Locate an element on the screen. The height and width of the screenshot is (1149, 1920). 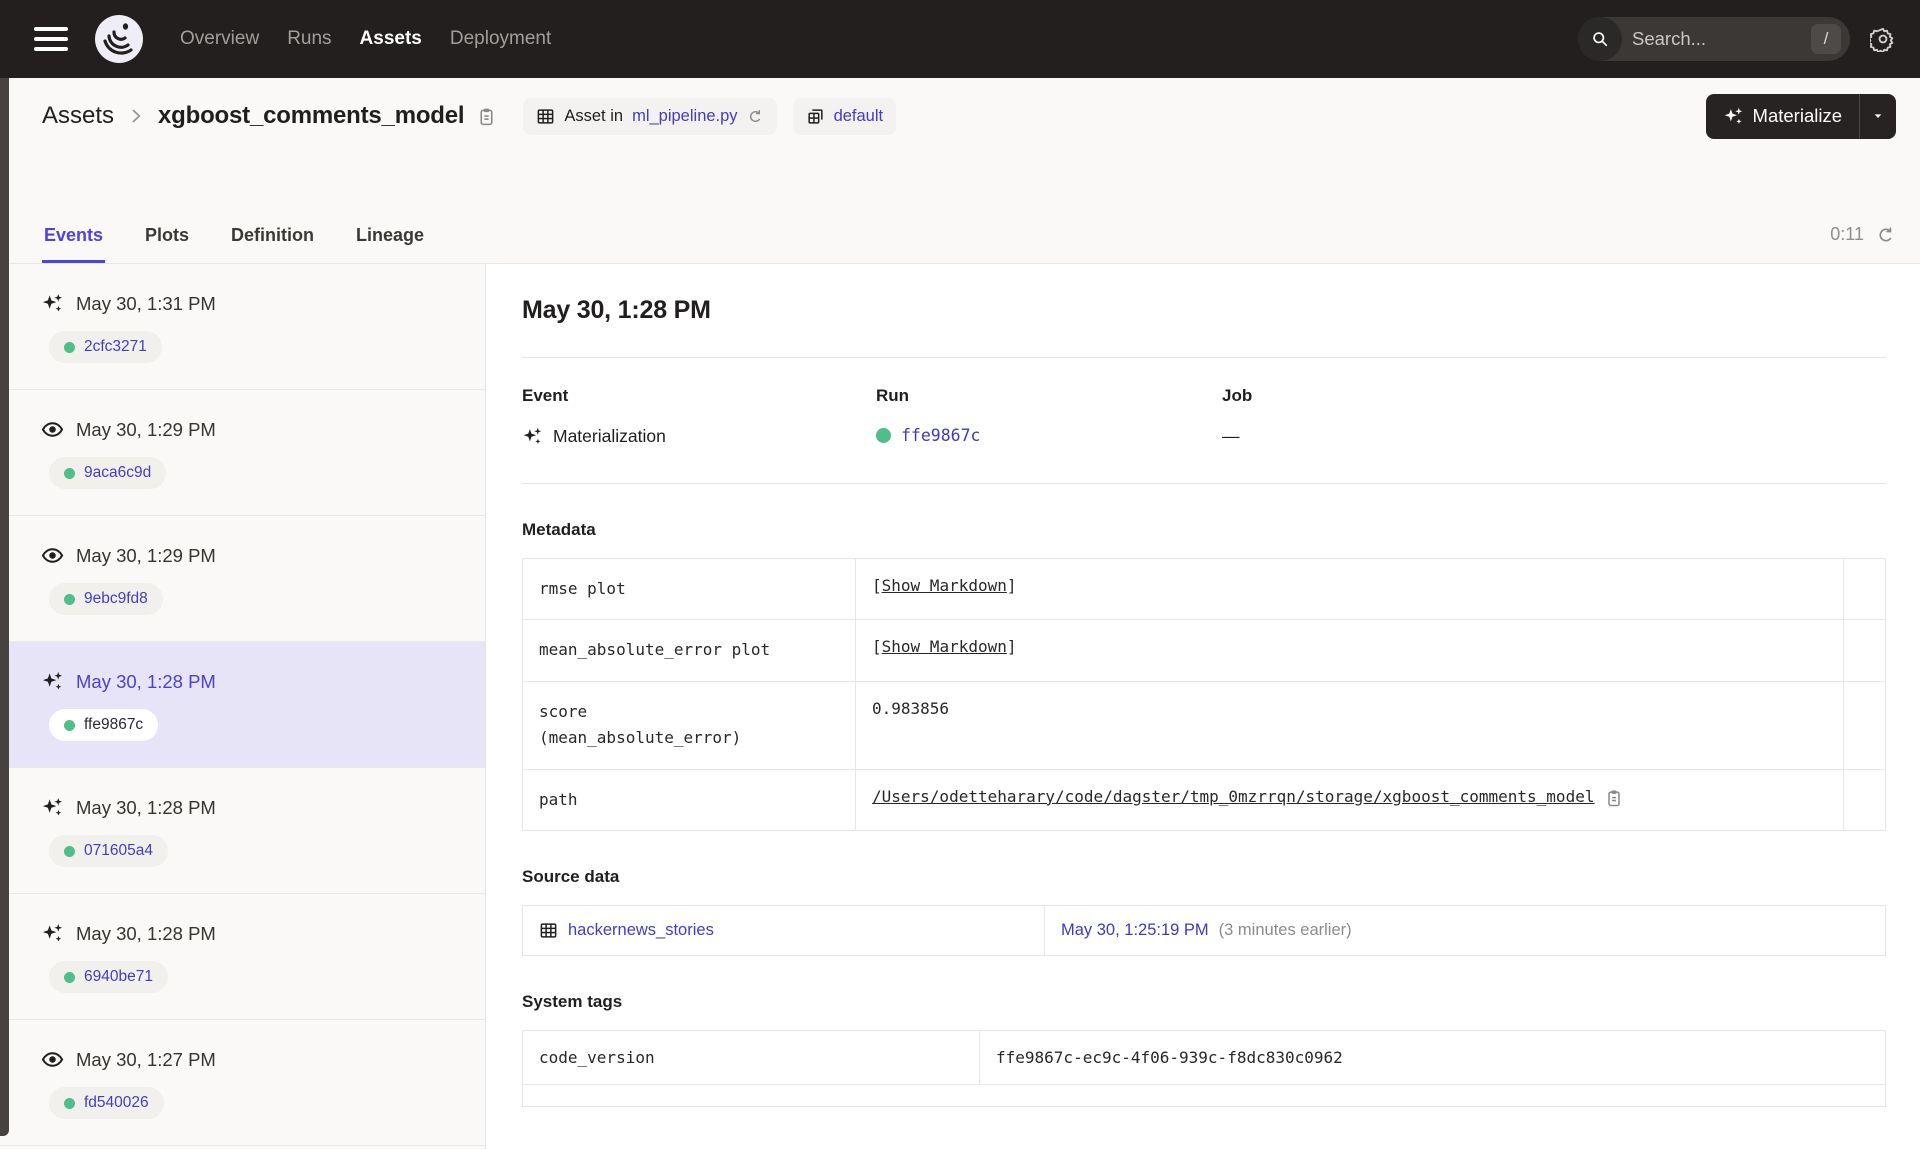
event-summary-grid: Event Materialization Run ffe9867c Job — is located at coordinates (1204, 416).